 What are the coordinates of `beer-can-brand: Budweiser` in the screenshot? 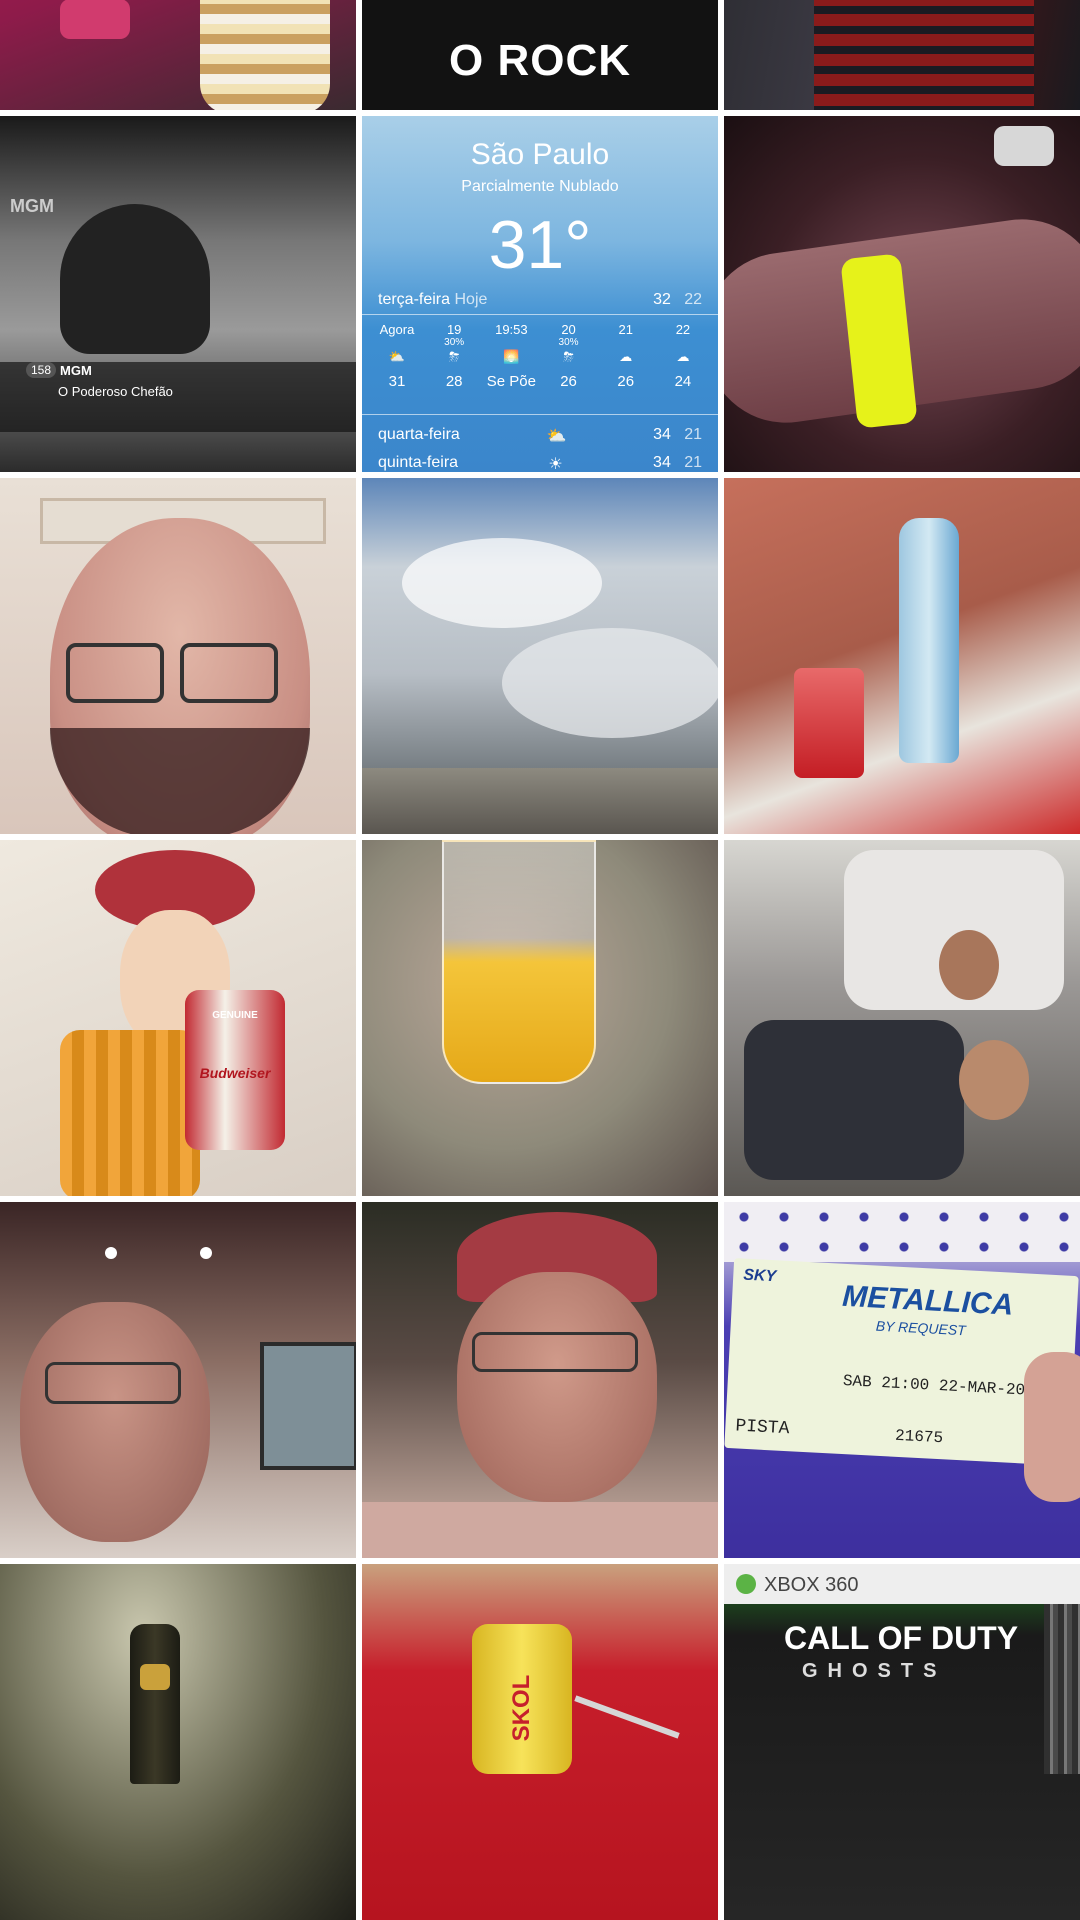 It's located at (235, 1073).